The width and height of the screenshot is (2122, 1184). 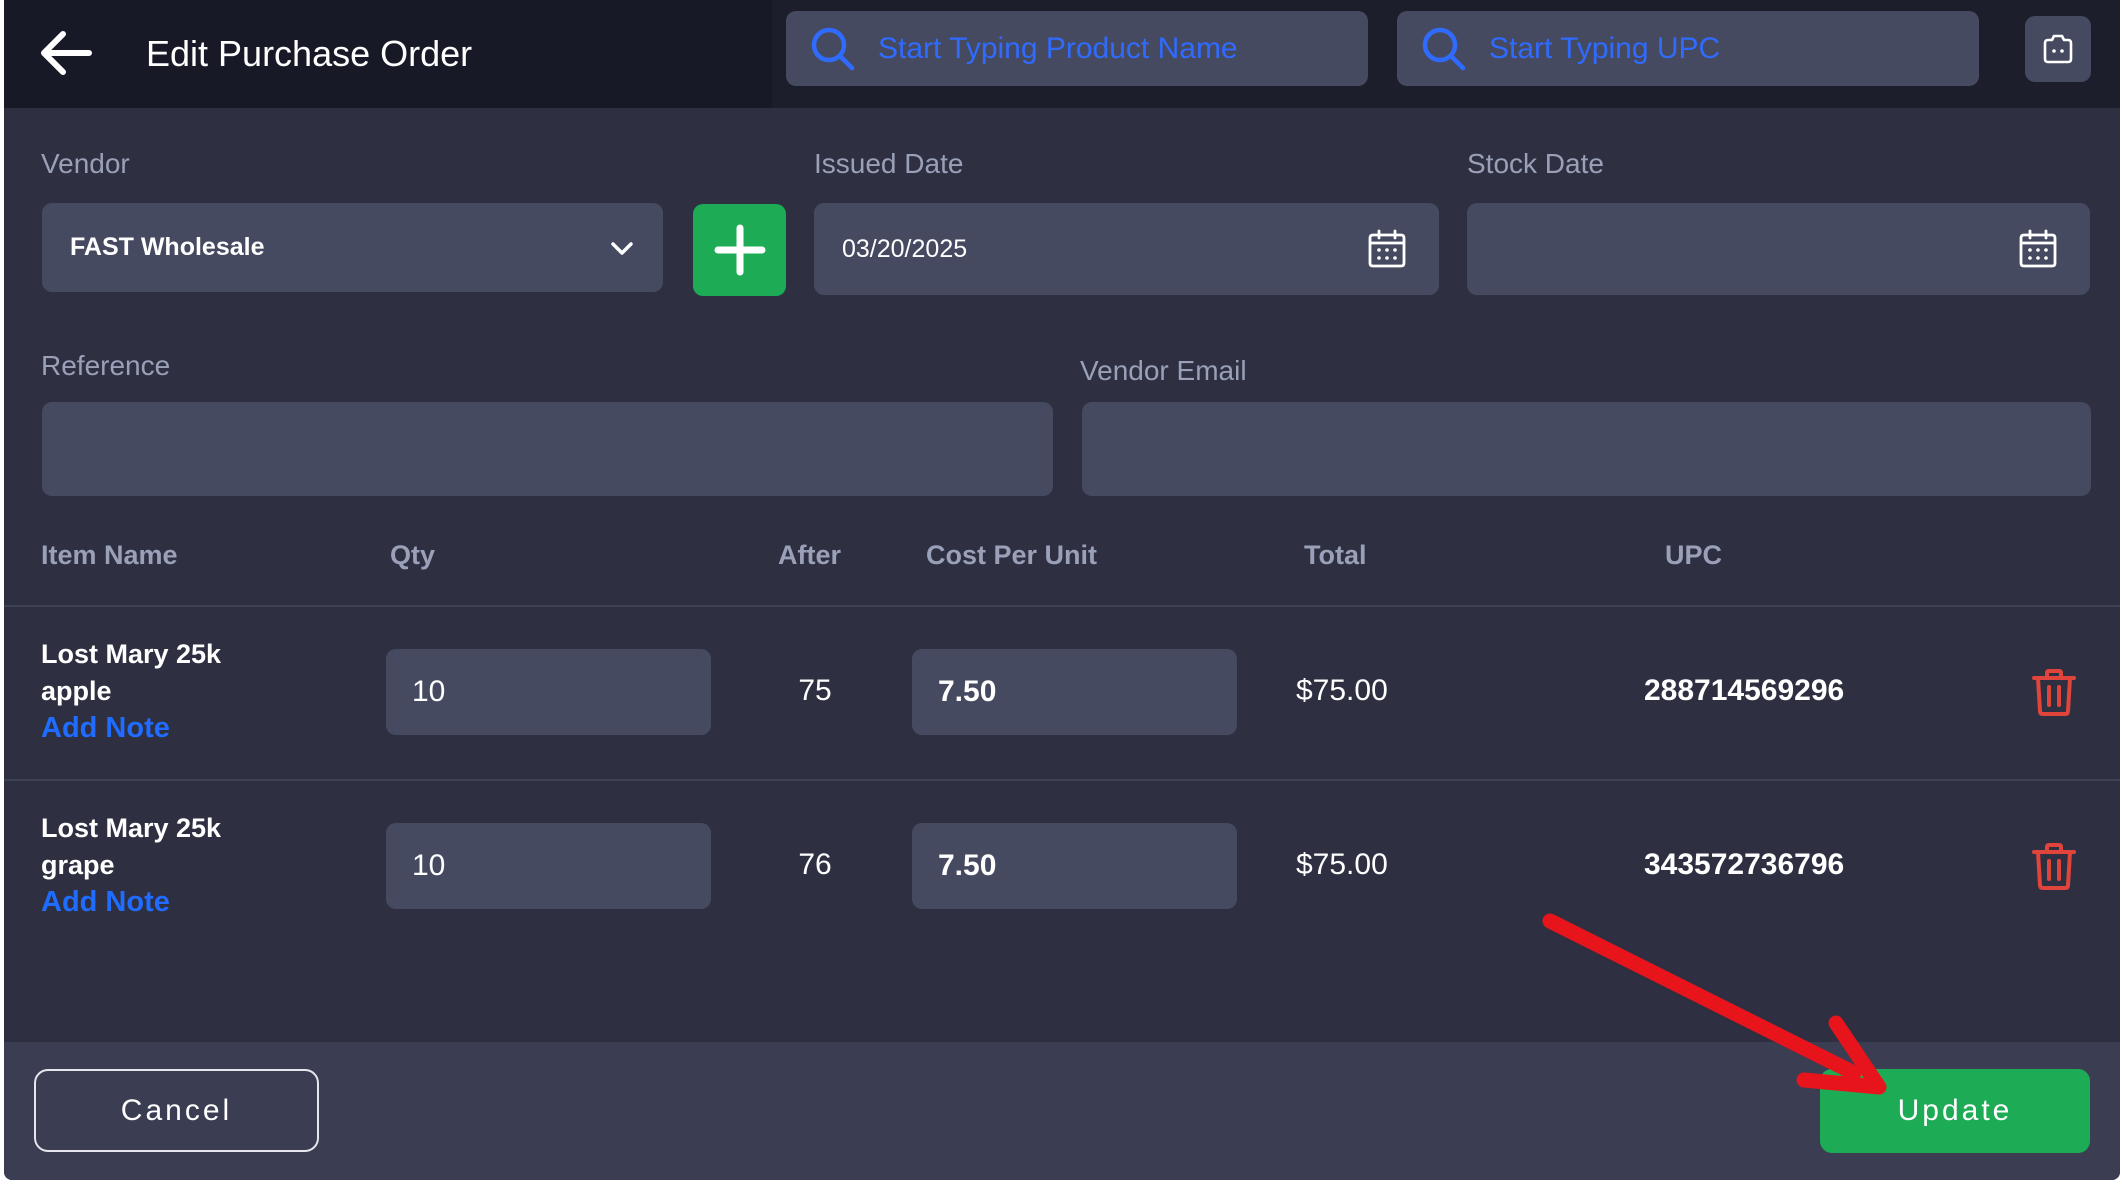 I want to click on product-search-input: Start Typing Product Name, so click(x=1077, y=48).